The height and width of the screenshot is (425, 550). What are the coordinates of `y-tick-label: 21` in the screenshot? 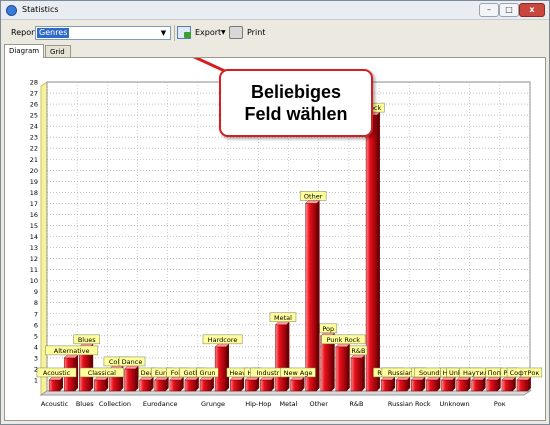 It's located at (34, 160).